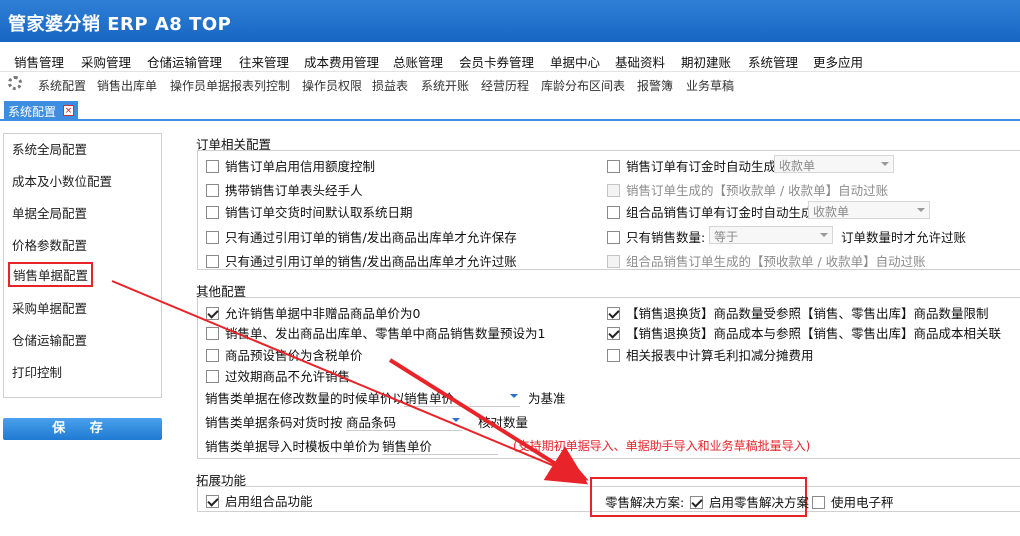 The image size is (1020, 536). I want to click on qty-compare-select: 等于, so click(771, 235).